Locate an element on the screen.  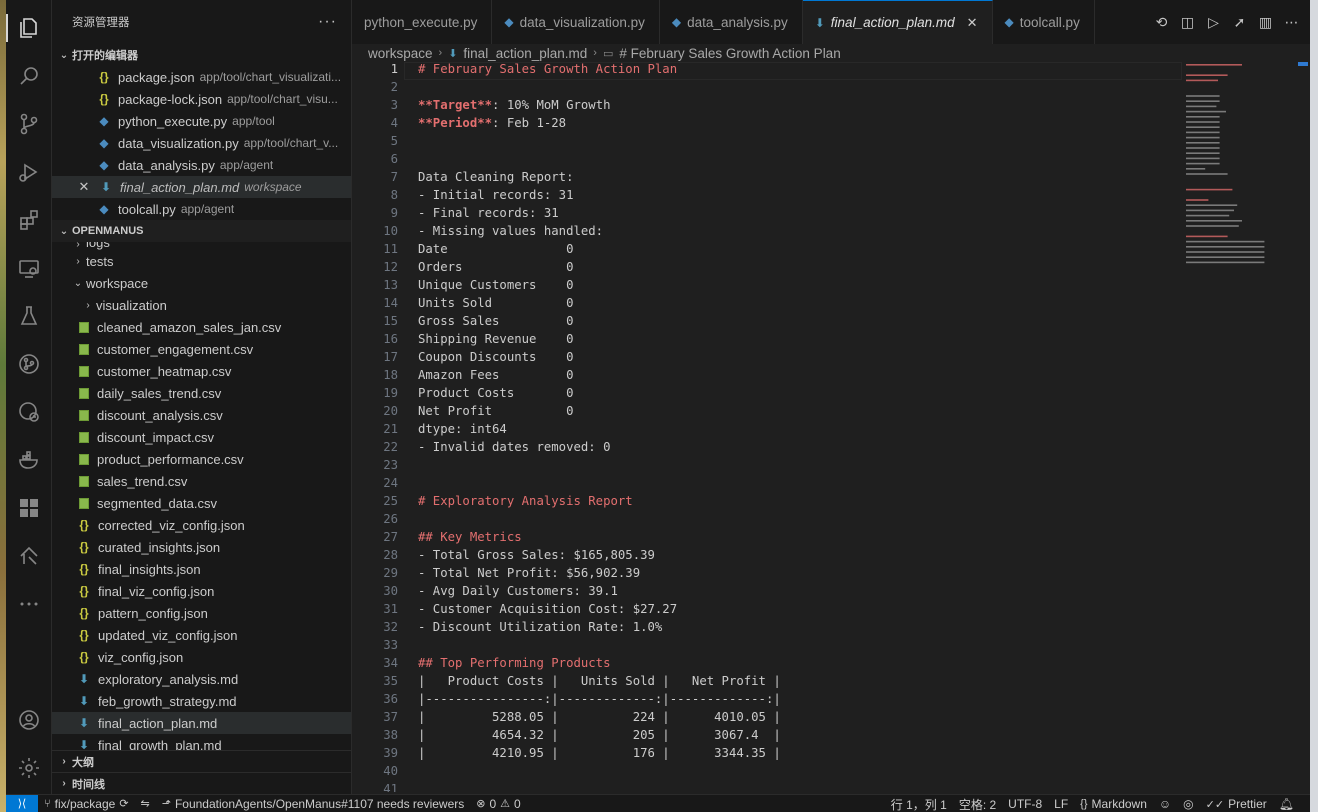
tree-file: customer_heatmap.csv is located at coordinates (201, 371).